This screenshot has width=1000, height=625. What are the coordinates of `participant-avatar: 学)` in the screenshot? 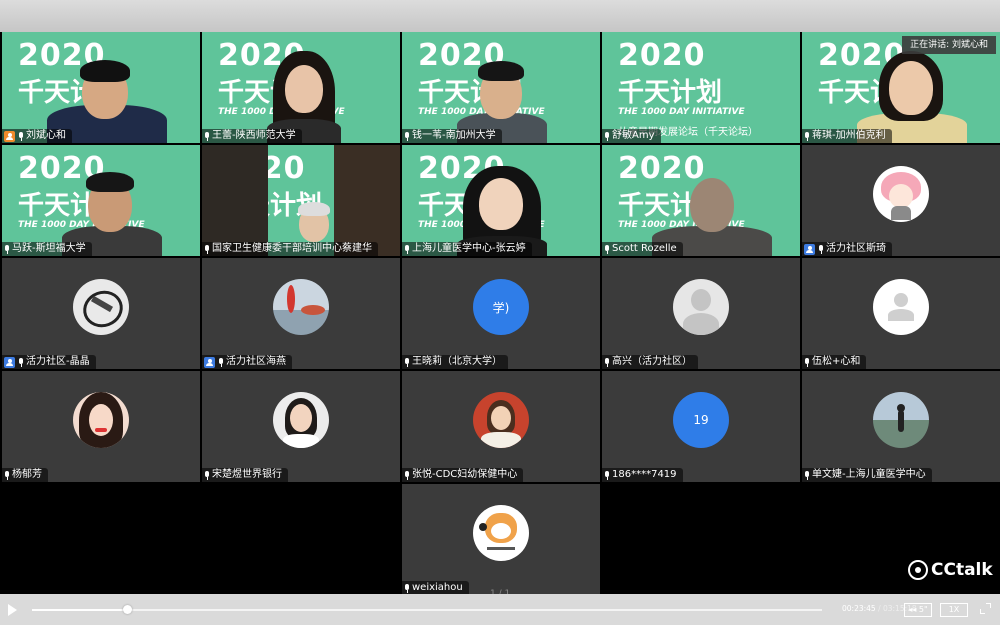 It's located at (501, 307).